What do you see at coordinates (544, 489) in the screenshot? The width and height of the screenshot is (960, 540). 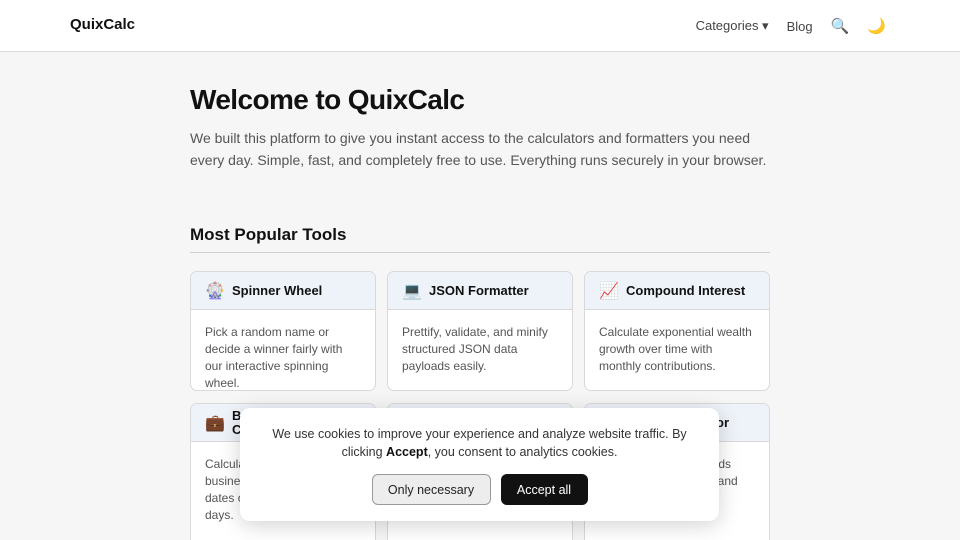 I see `accept-all-button: Accept all` at bounding box center [544, 489].